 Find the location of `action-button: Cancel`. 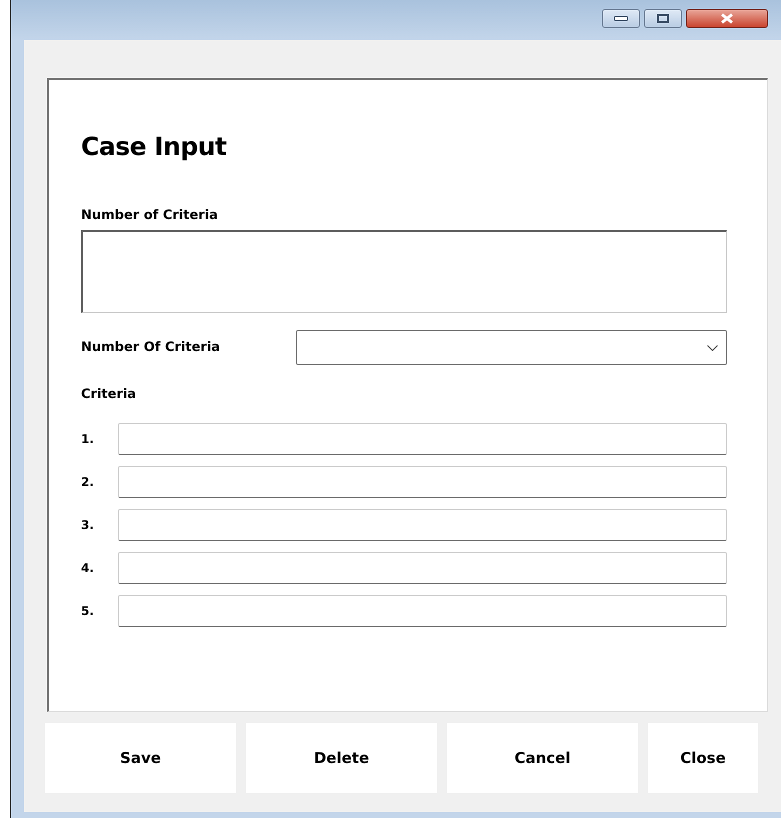

action-button: Cancel is located at coordinates (542, 758).